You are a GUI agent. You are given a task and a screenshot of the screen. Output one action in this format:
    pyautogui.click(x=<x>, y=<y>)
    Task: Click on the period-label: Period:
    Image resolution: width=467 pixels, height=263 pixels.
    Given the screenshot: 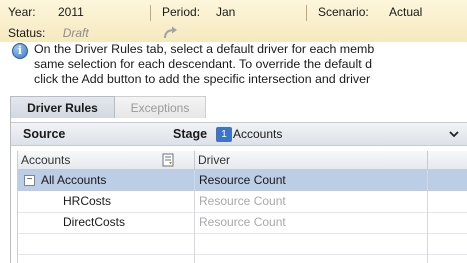 What is the action you would take?
    pyautogui.click(x=181, y=12)
    